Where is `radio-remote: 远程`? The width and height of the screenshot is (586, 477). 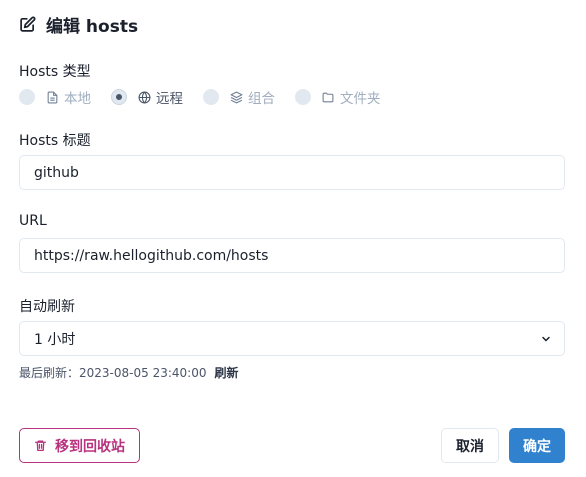
radio-remote: 远程 is located at coordinates (147, 97).